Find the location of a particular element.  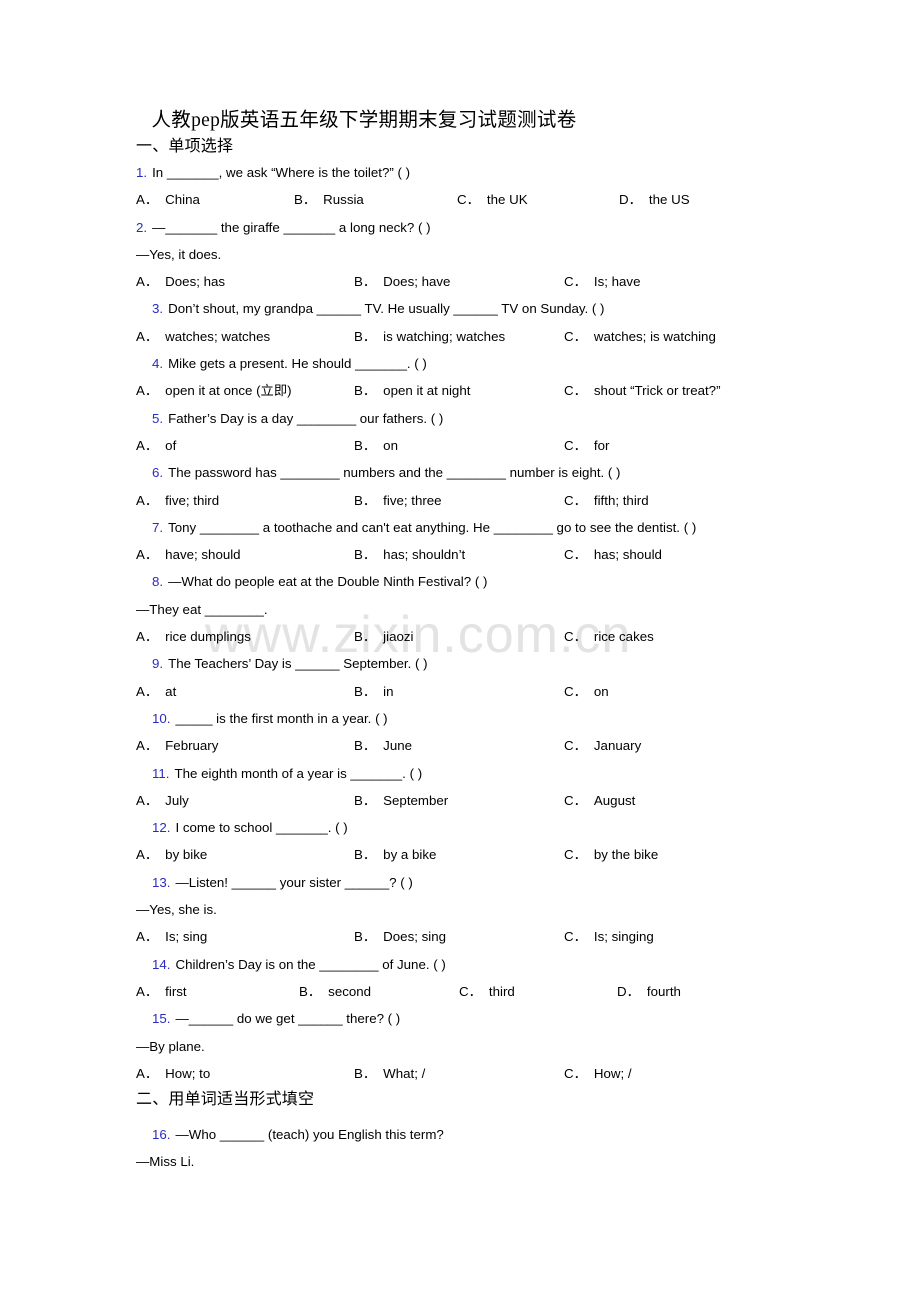

option-3-a: A． watches; watches is located at coordinates (203, 336).